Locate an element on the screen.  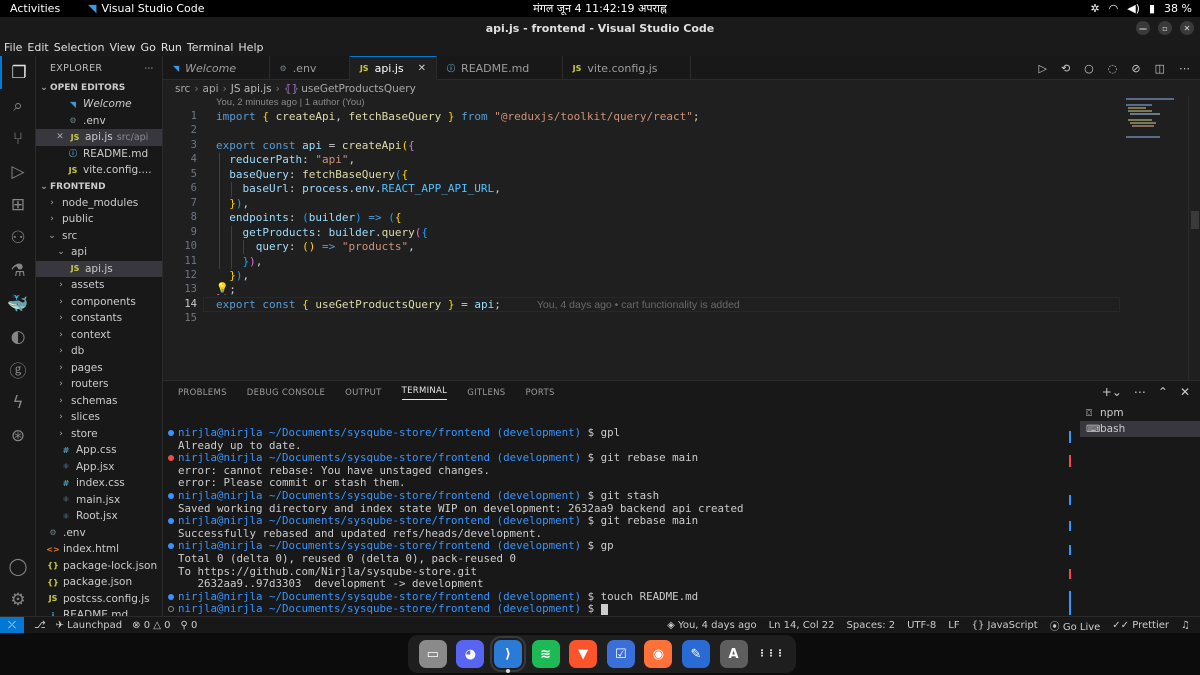
source-control-status: ⎇ is located at coordinates (40, 625).